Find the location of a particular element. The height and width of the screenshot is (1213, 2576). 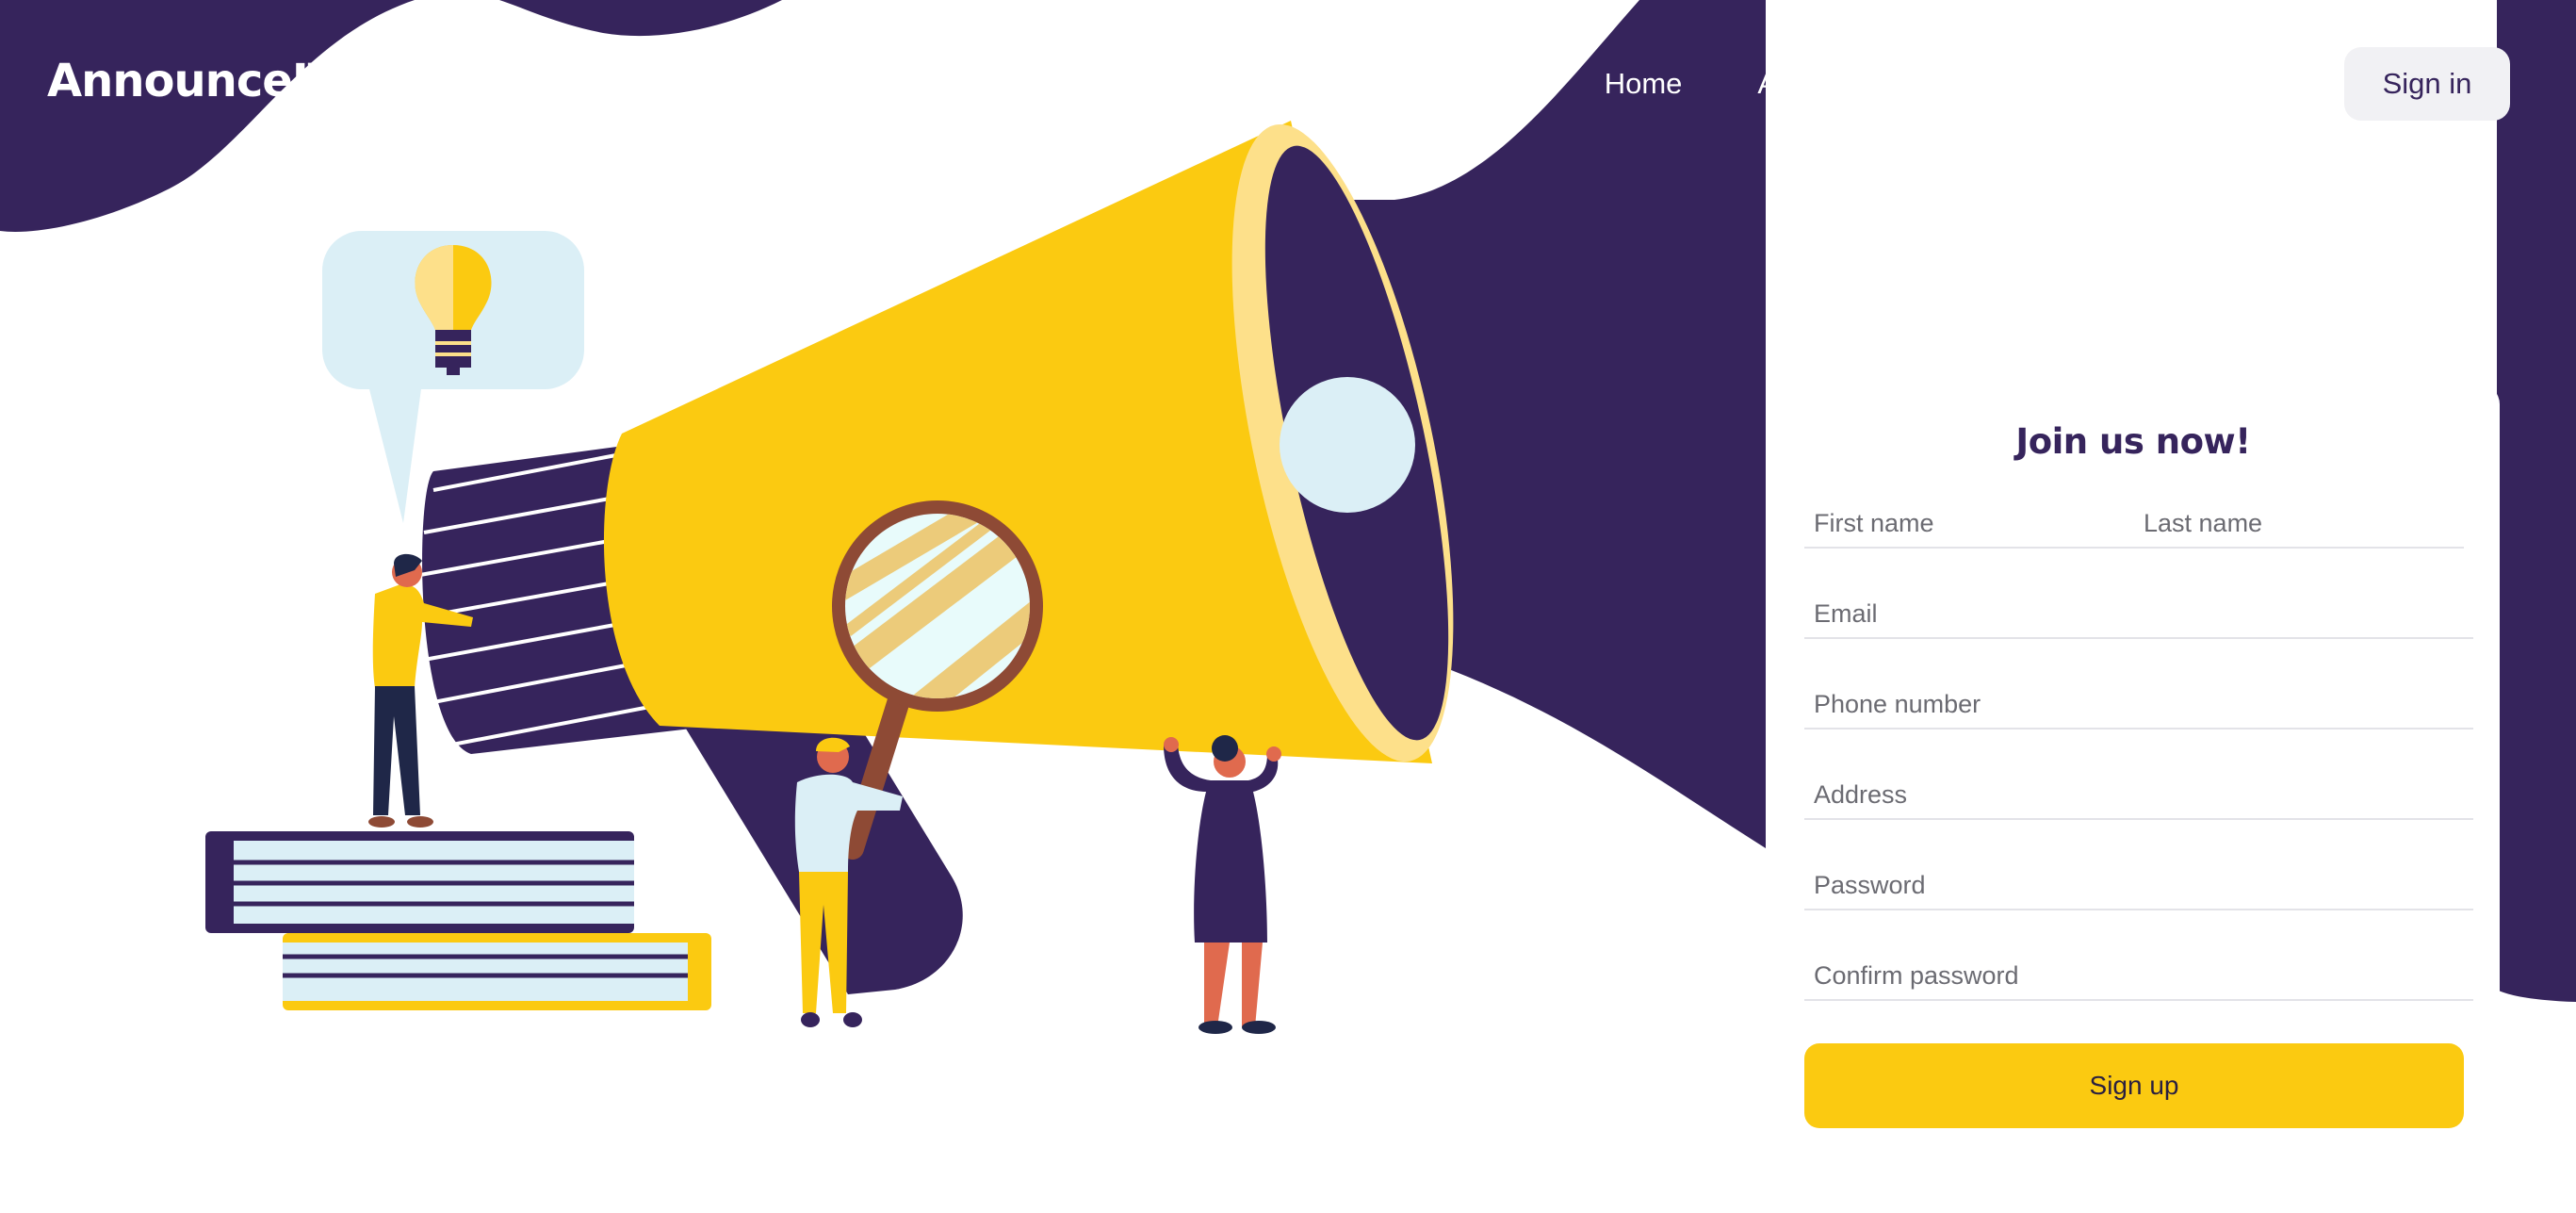

signup-card-title: Join us now! is located at coordinates (2133, 441).